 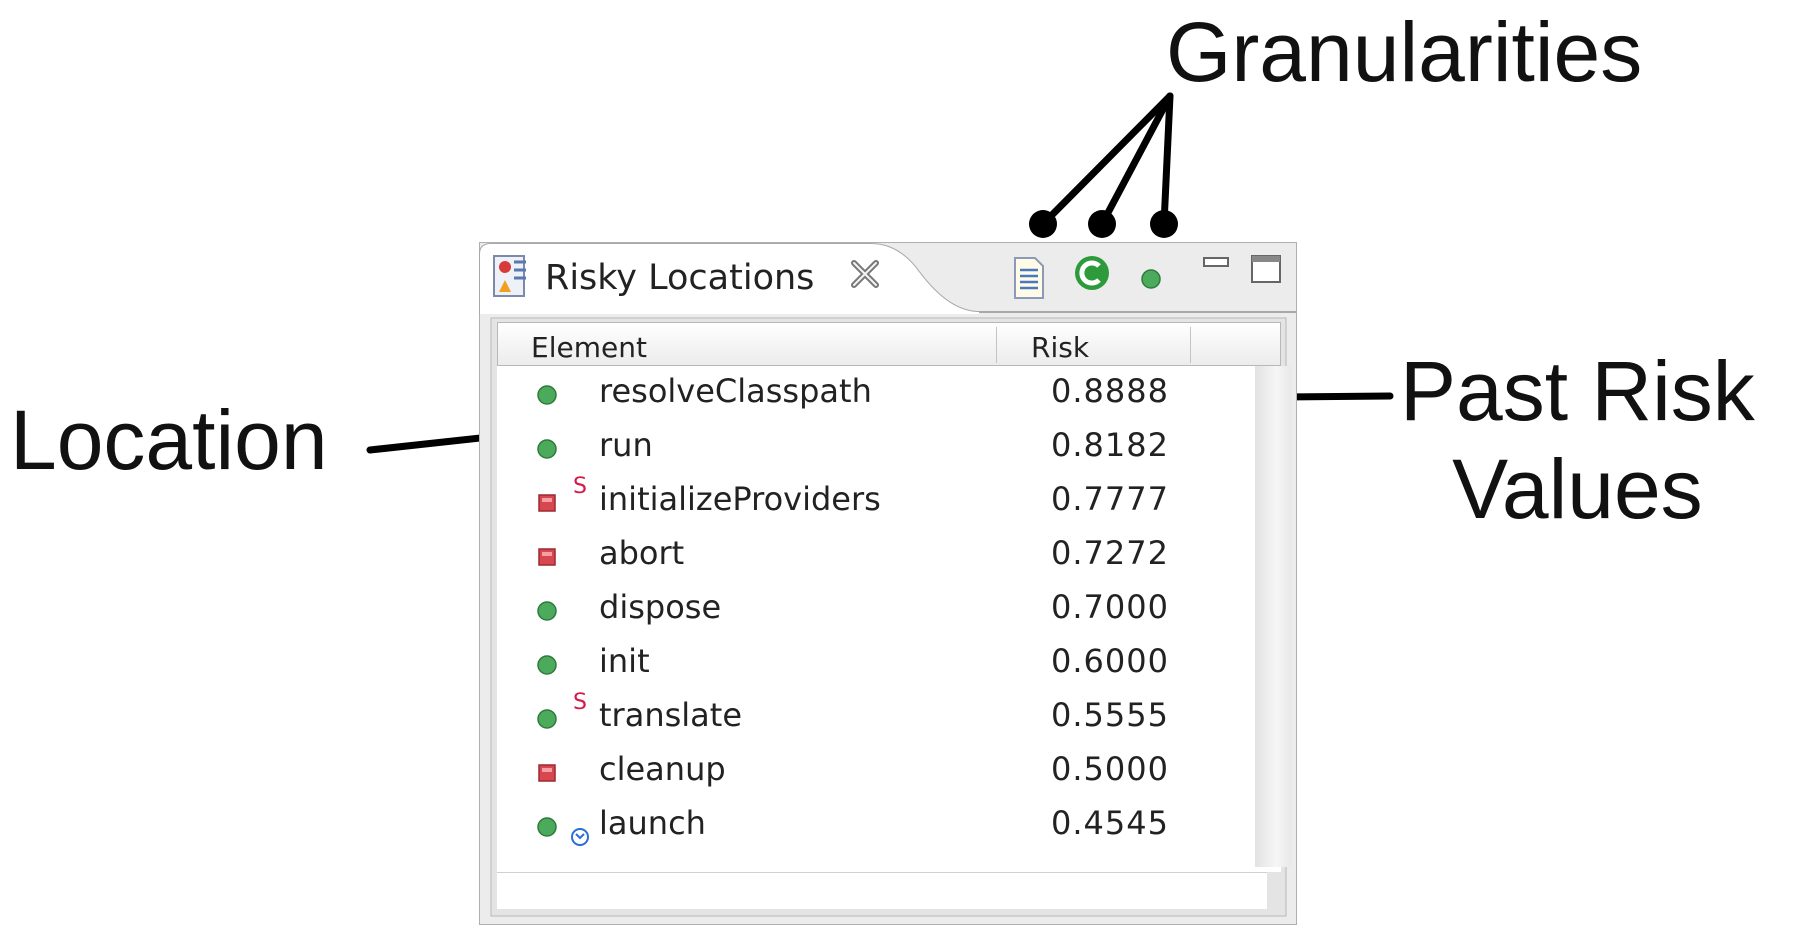 What do you see at coordinates (1110, 553) in the screenshot?
I see `row-risk-value: 0.7272` at bounding box center [1110, 553].